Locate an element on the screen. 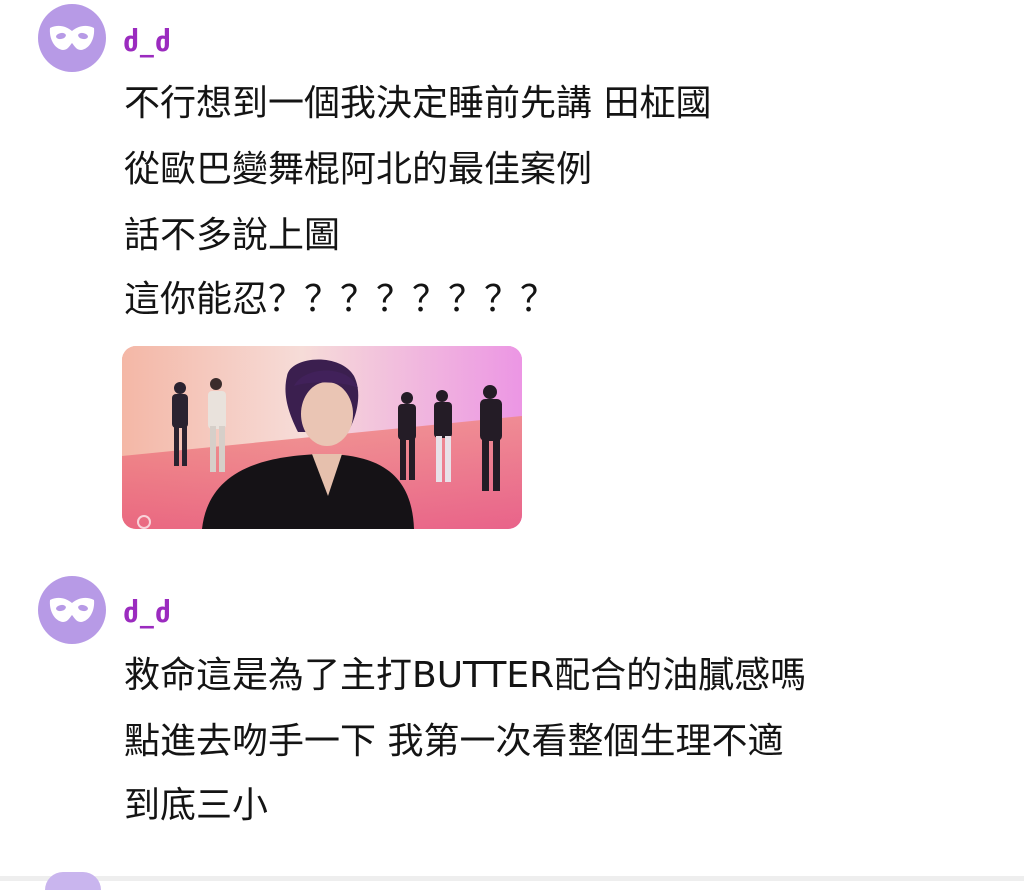 Image resolution: width=1024 pixels, height=890 pixels. comment-line: 話不多說上圖 is located at coordinates (232, 235).